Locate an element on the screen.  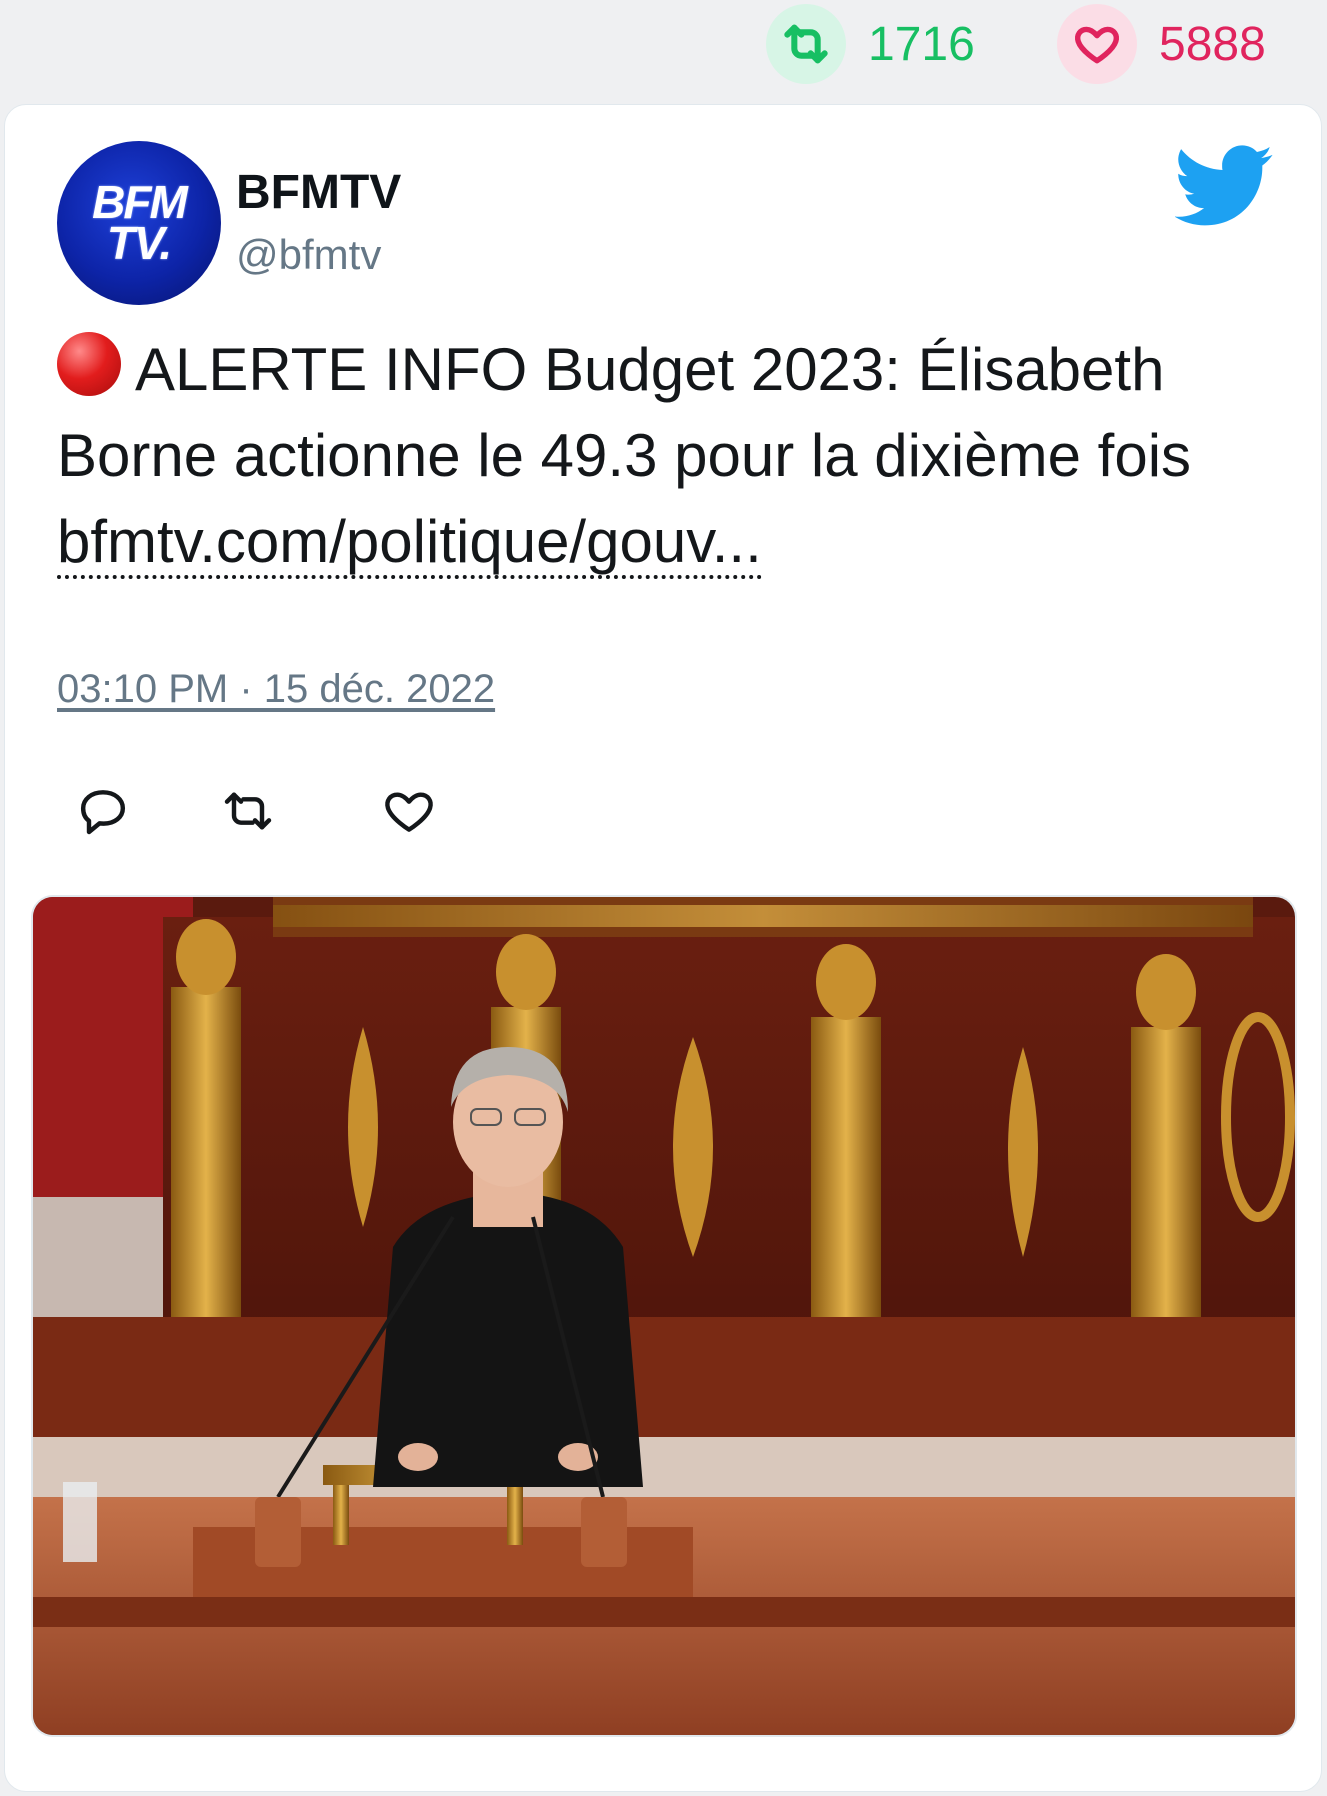
retweet-count-stat: 1716 is located at coordinates (870, 44).